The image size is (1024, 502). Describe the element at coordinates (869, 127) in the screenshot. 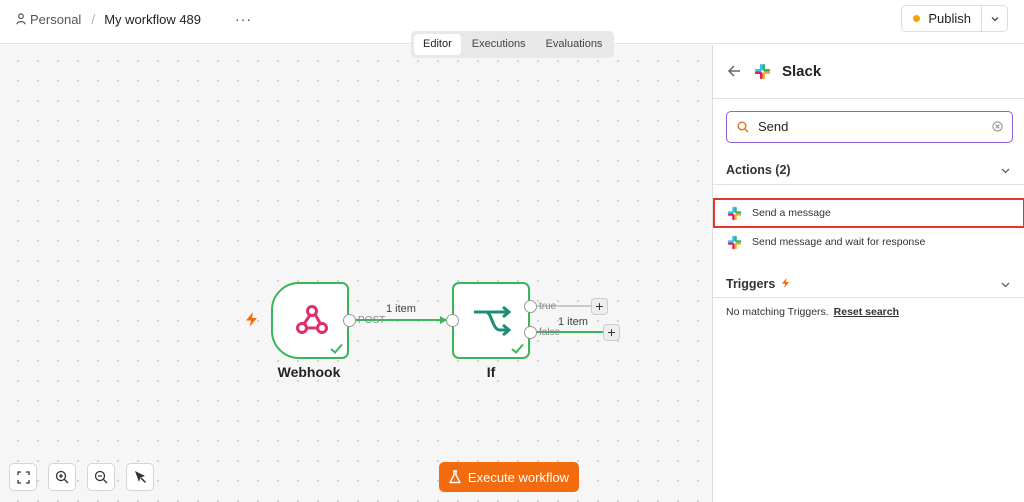

I see `node-search-input: Send` at that location.